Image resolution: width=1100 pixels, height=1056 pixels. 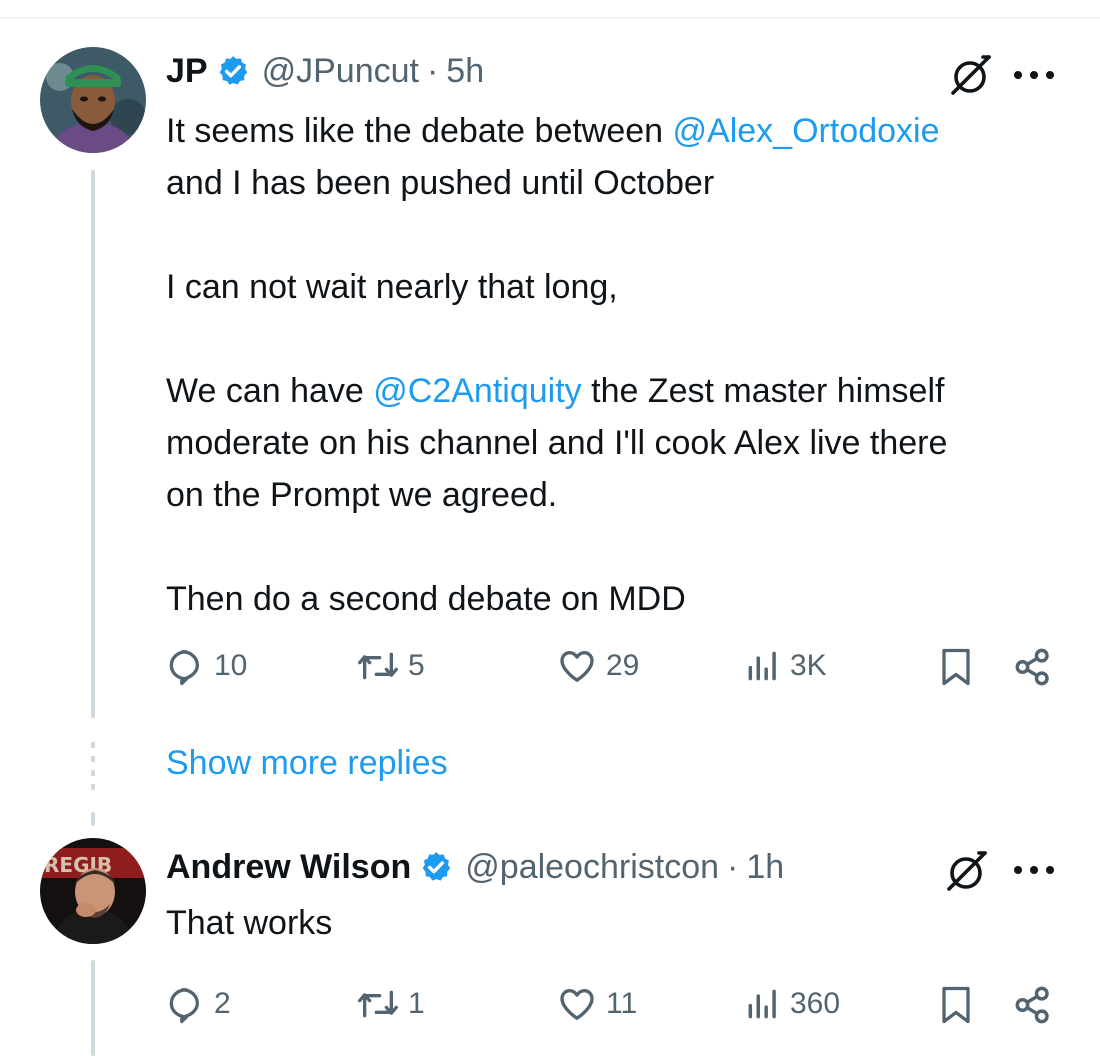 What do you see at coordinates (231, 665) in the screenshot?
I see `reply-count: 10` at bounding box center [231, 665].